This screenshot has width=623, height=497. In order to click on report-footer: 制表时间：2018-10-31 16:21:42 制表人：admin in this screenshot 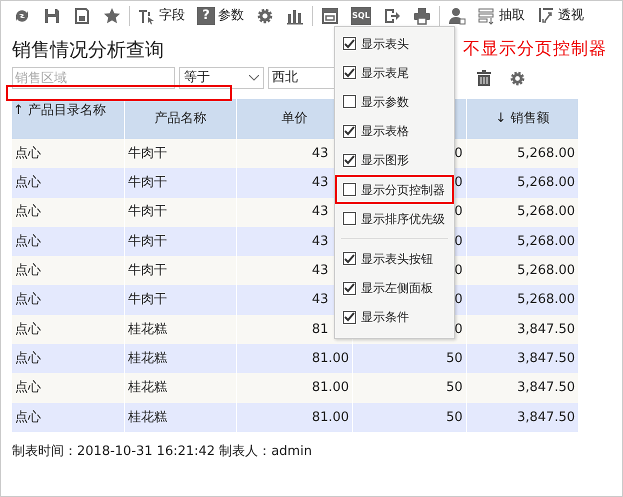, I will do `click(317, 452)`.